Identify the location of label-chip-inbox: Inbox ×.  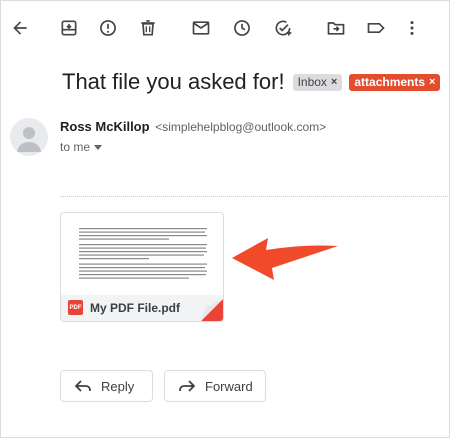
(317, 82).